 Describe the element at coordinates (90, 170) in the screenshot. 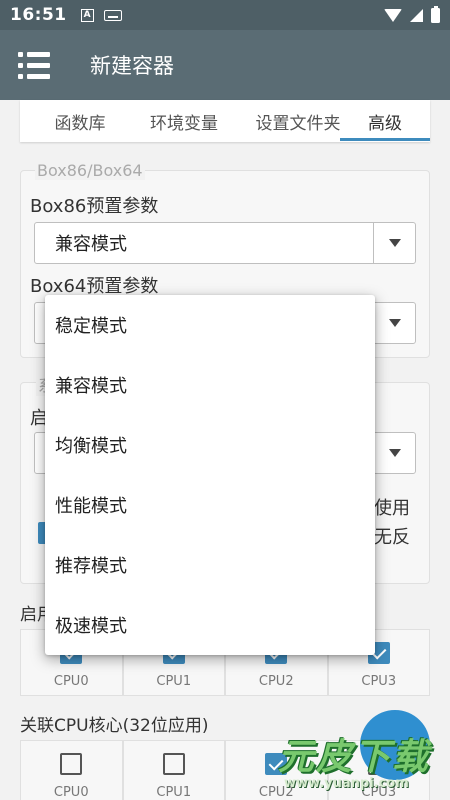

I see `box-section-legend: Box86/Box64` at that location.